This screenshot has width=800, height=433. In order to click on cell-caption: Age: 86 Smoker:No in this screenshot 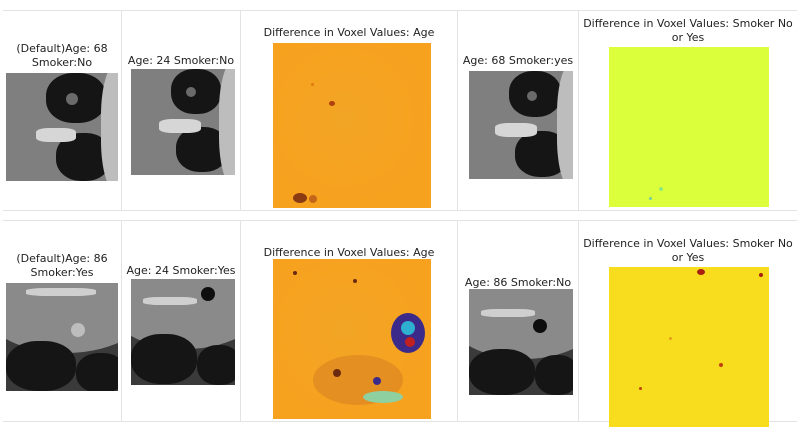, I will do `click(518, 282)`.